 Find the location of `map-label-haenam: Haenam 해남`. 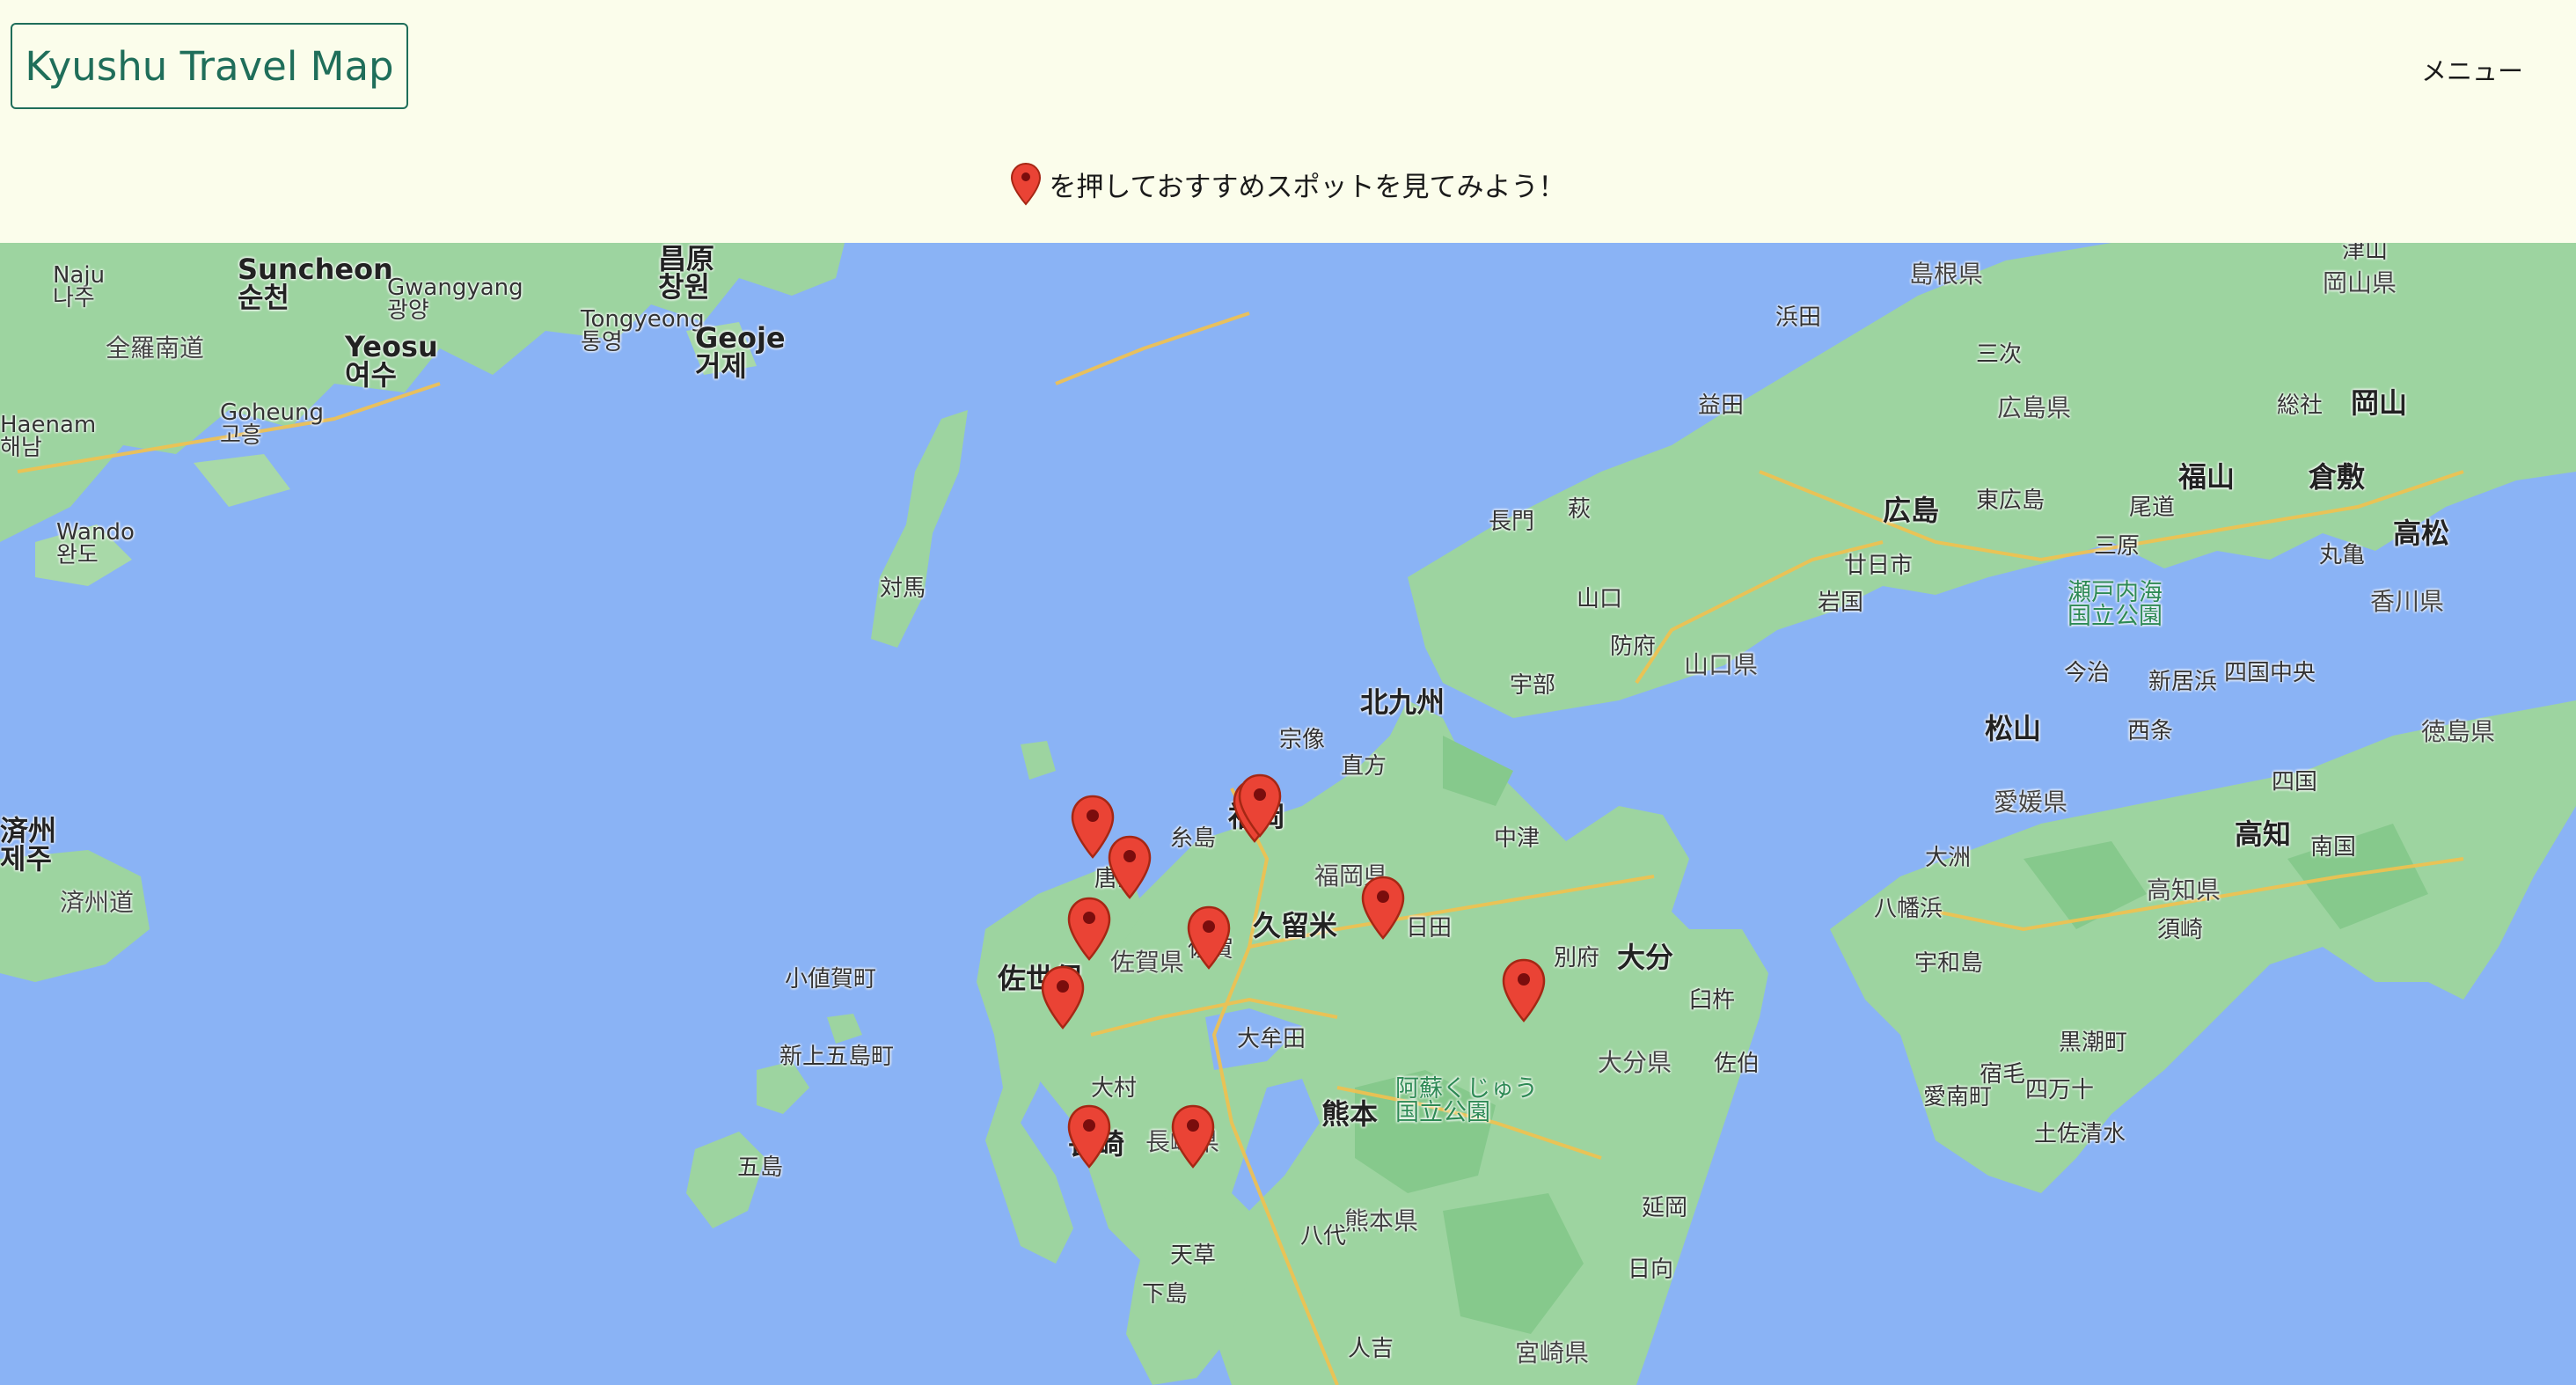

map-label-haenam: Haenam 해남 is located at coordinates (48, 436).